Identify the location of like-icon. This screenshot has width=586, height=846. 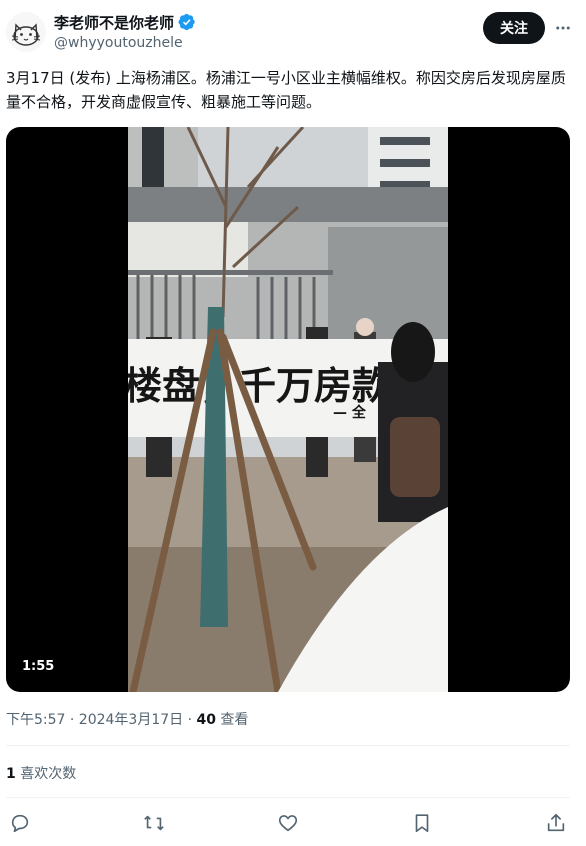
(288, 823).